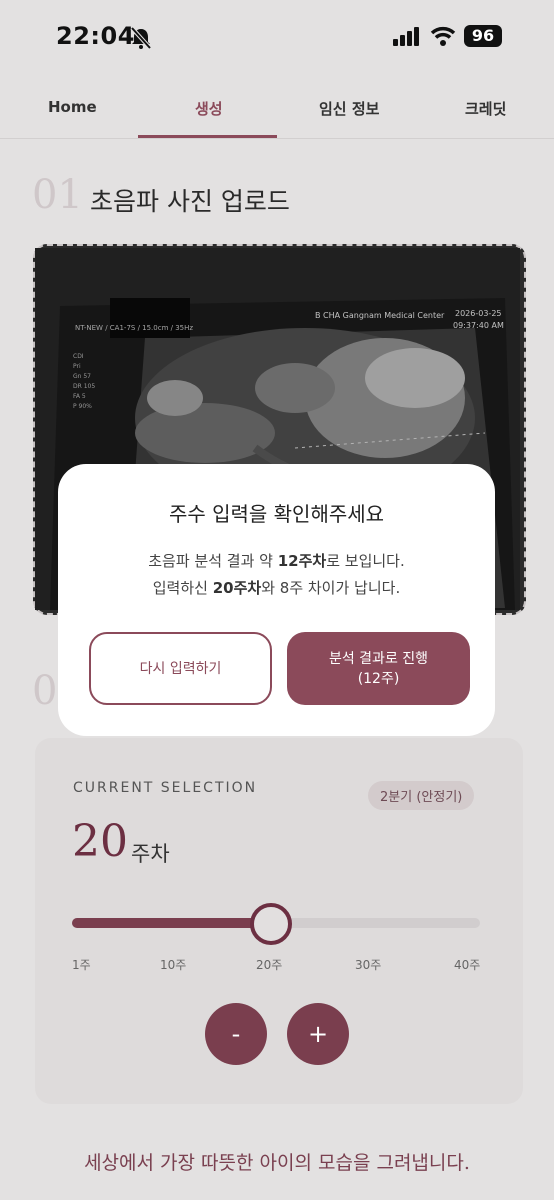  Describe the element at coordinates (45, 691) in the screenshot. I see `section-number: 0` at that location.